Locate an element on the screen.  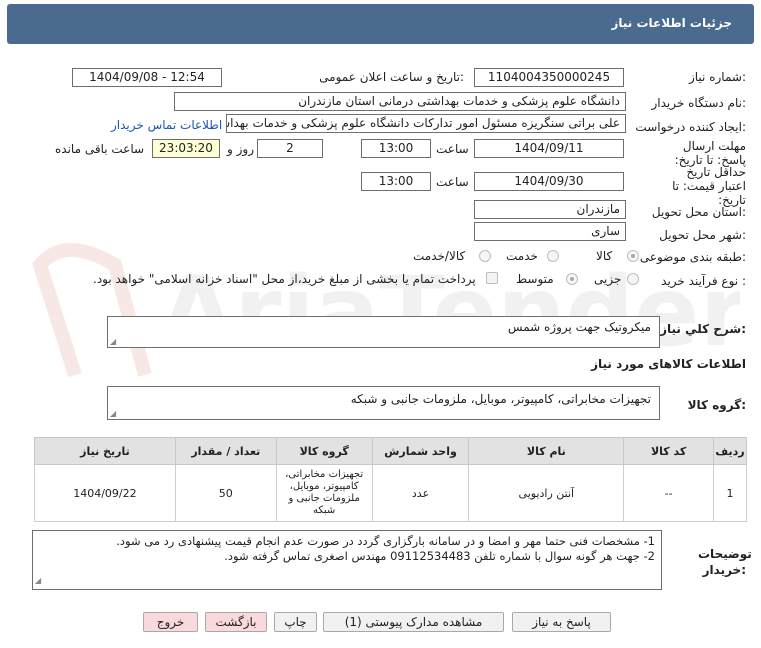
purchase-medium-label: متوسط is located at coordinates (535, 279).